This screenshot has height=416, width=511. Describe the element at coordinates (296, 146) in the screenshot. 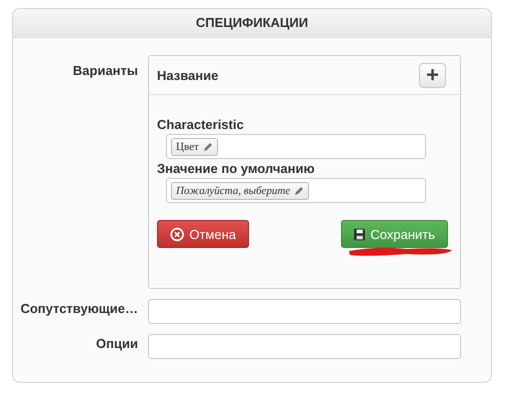

I see `select-field: Цвет` at that location.